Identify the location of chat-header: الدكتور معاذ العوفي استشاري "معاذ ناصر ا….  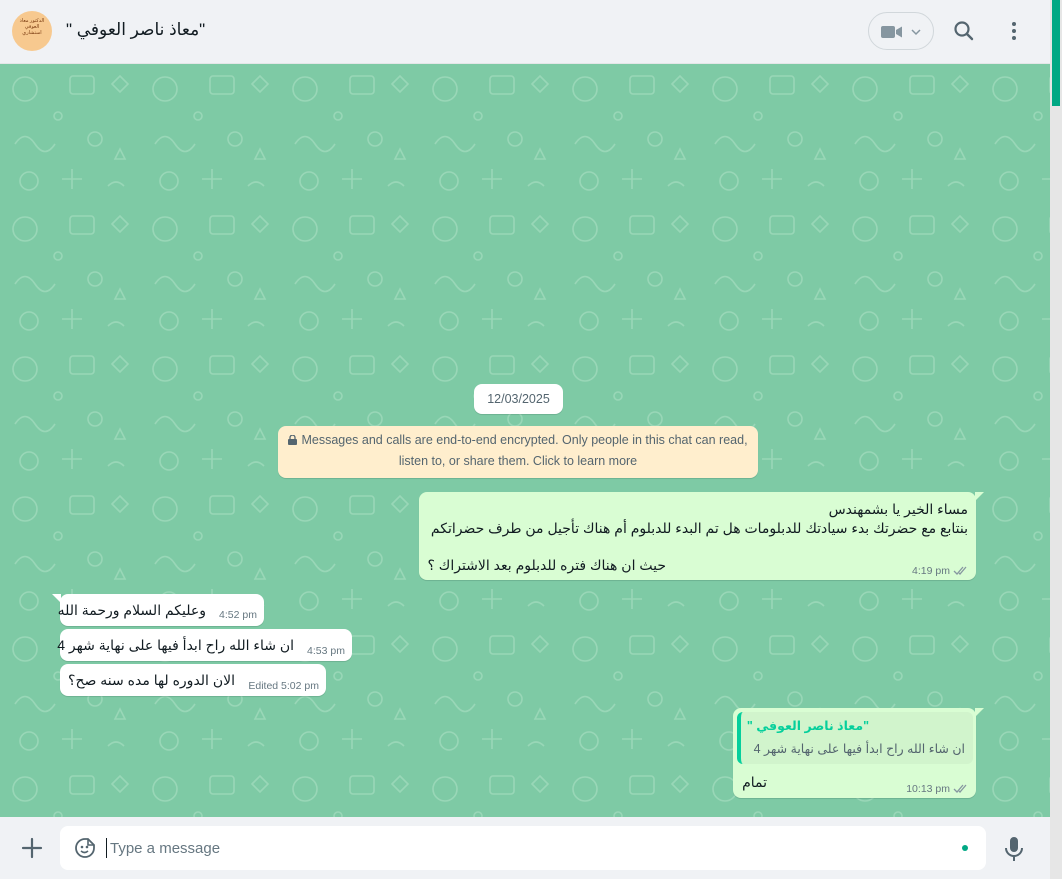
(525, 32).